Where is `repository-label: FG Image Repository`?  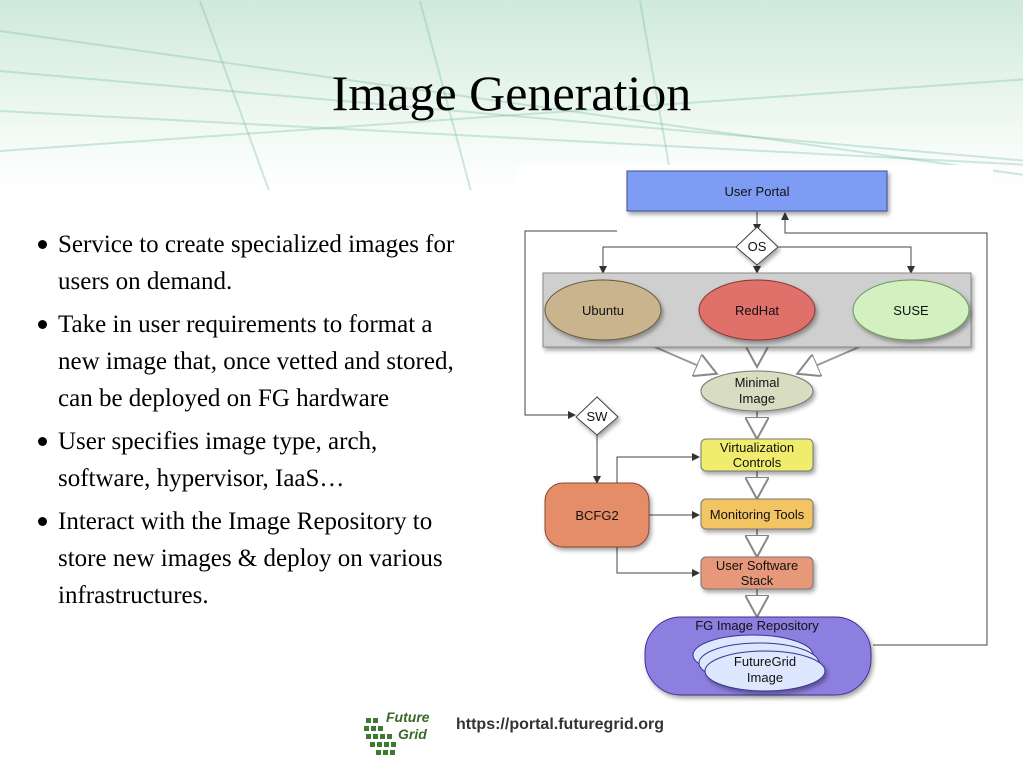 repository-label: FG Image Repository is located at coordinates (757, 625).